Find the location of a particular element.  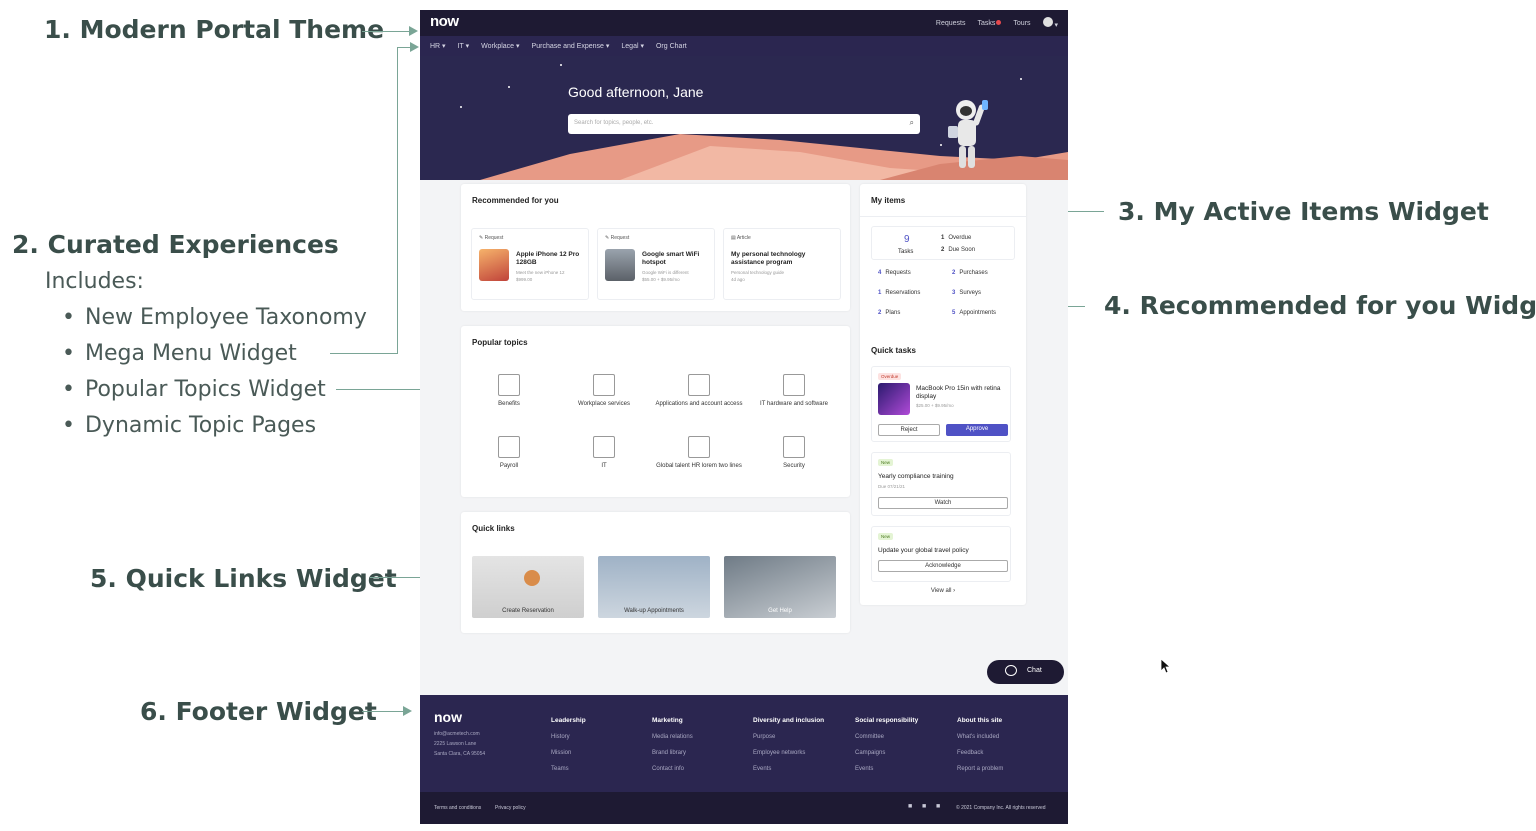

menu-purchase: Purchase and Expense ▾ is located at coordinates (571, 46).